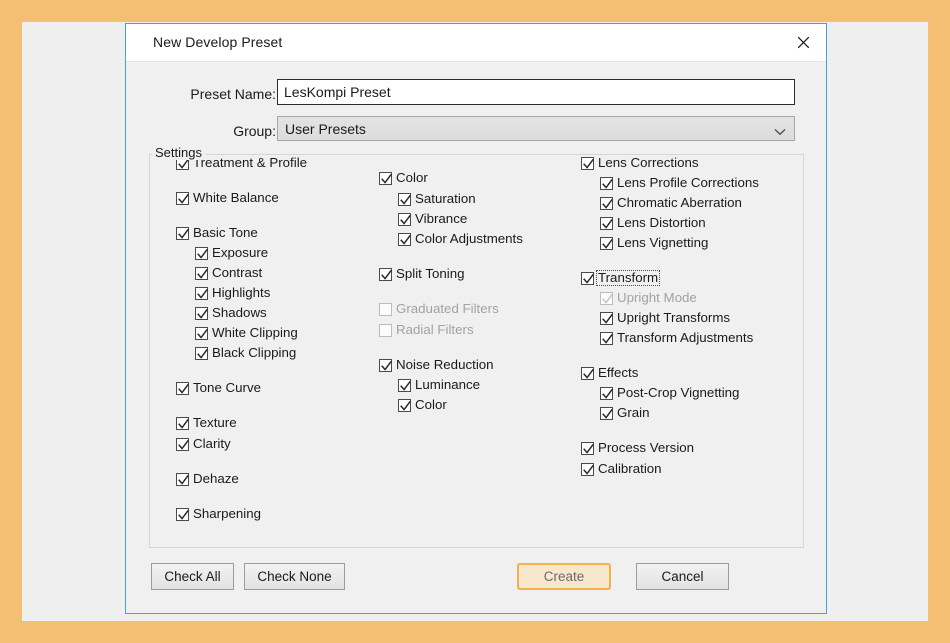  Describe the element at coordinates (536, 92) in the screenshot. I see `preset-name-input` at that location.